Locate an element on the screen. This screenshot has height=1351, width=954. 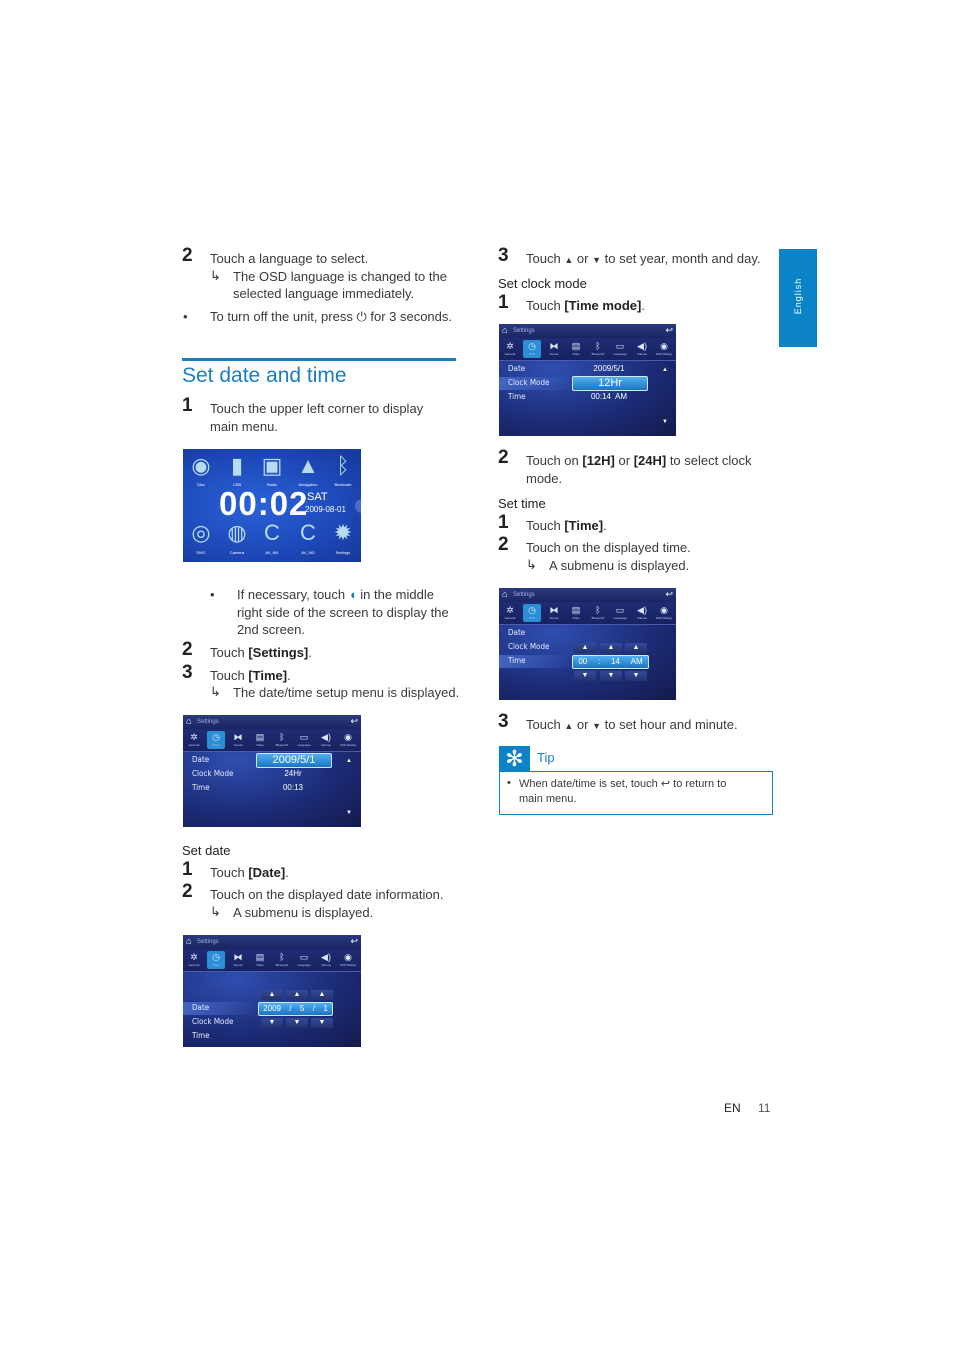
step-text: Touch the upper left corner to display is located at coordinates (317, 408).